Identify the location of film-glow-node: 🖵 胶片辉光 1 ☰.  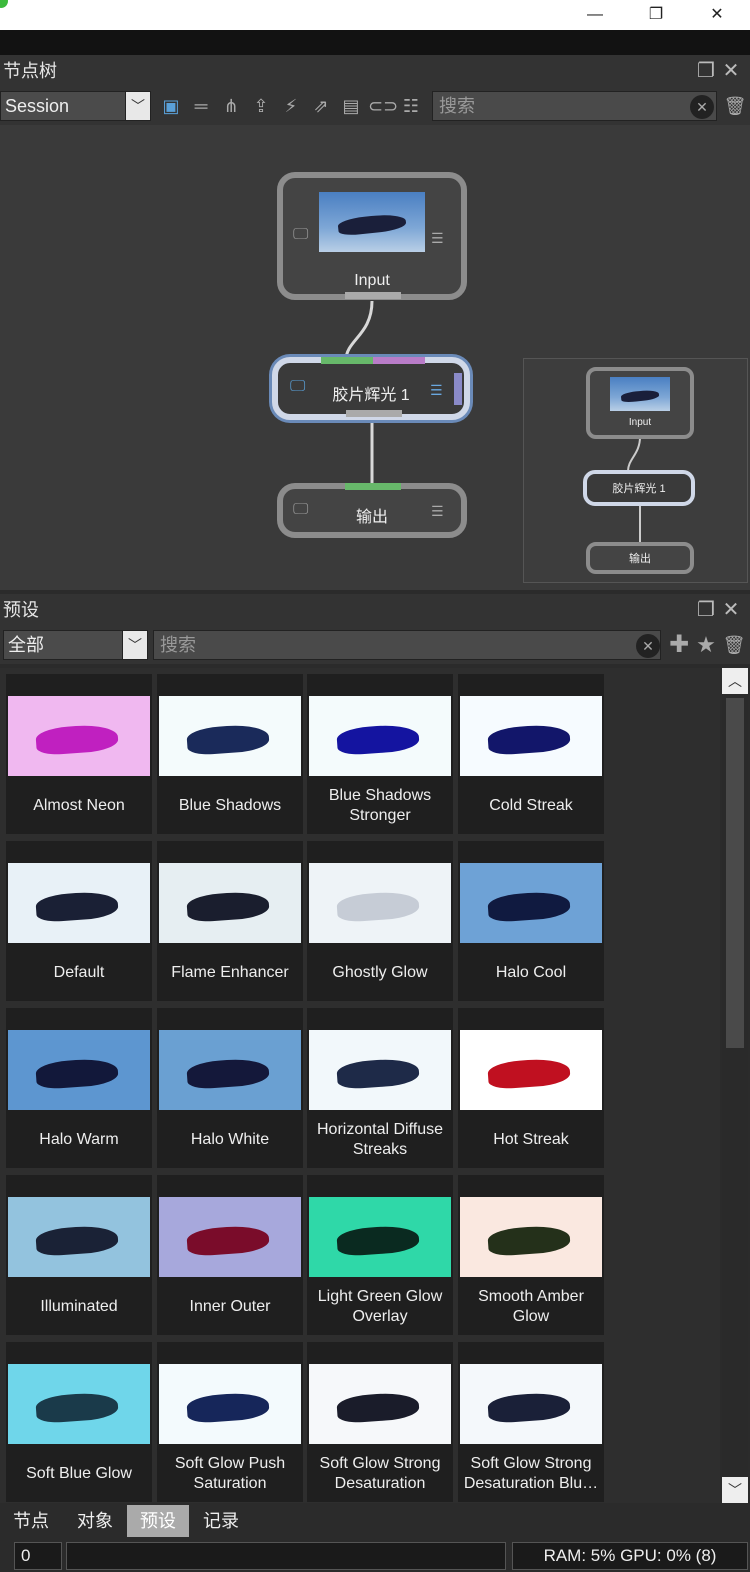
(371, 388).